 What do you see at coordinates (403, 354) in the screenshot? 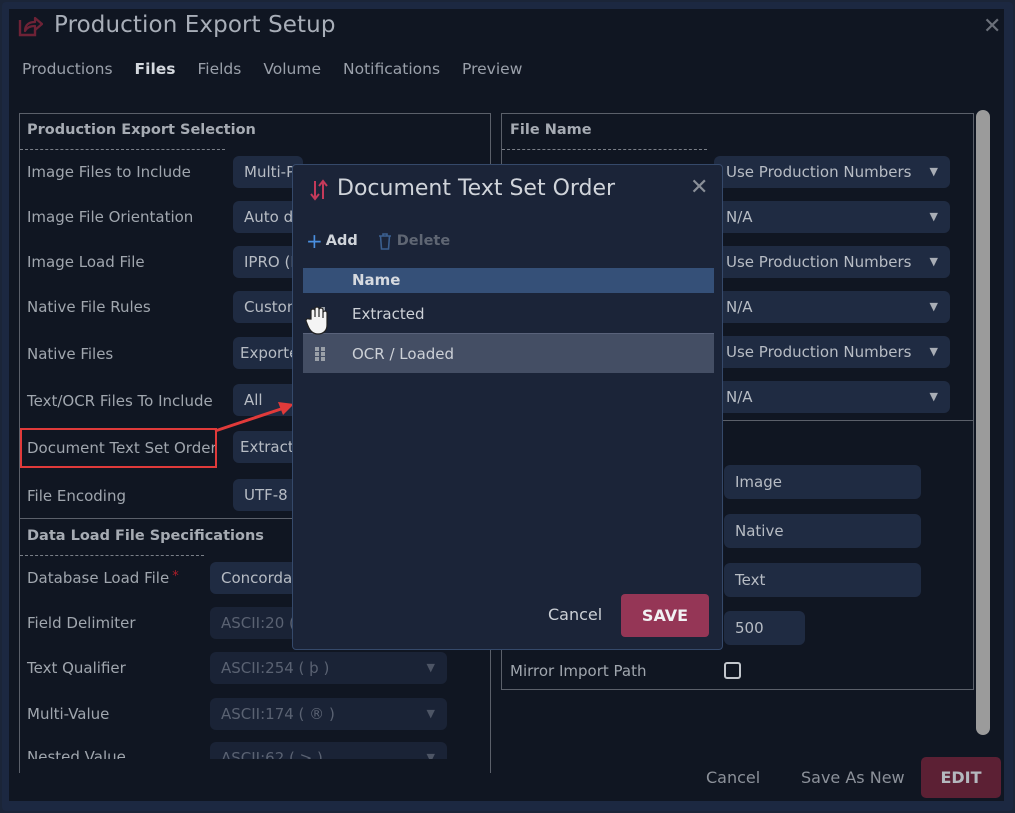
I see `list-item-label: OCR / Loaded` at bounding box center [403, 354].